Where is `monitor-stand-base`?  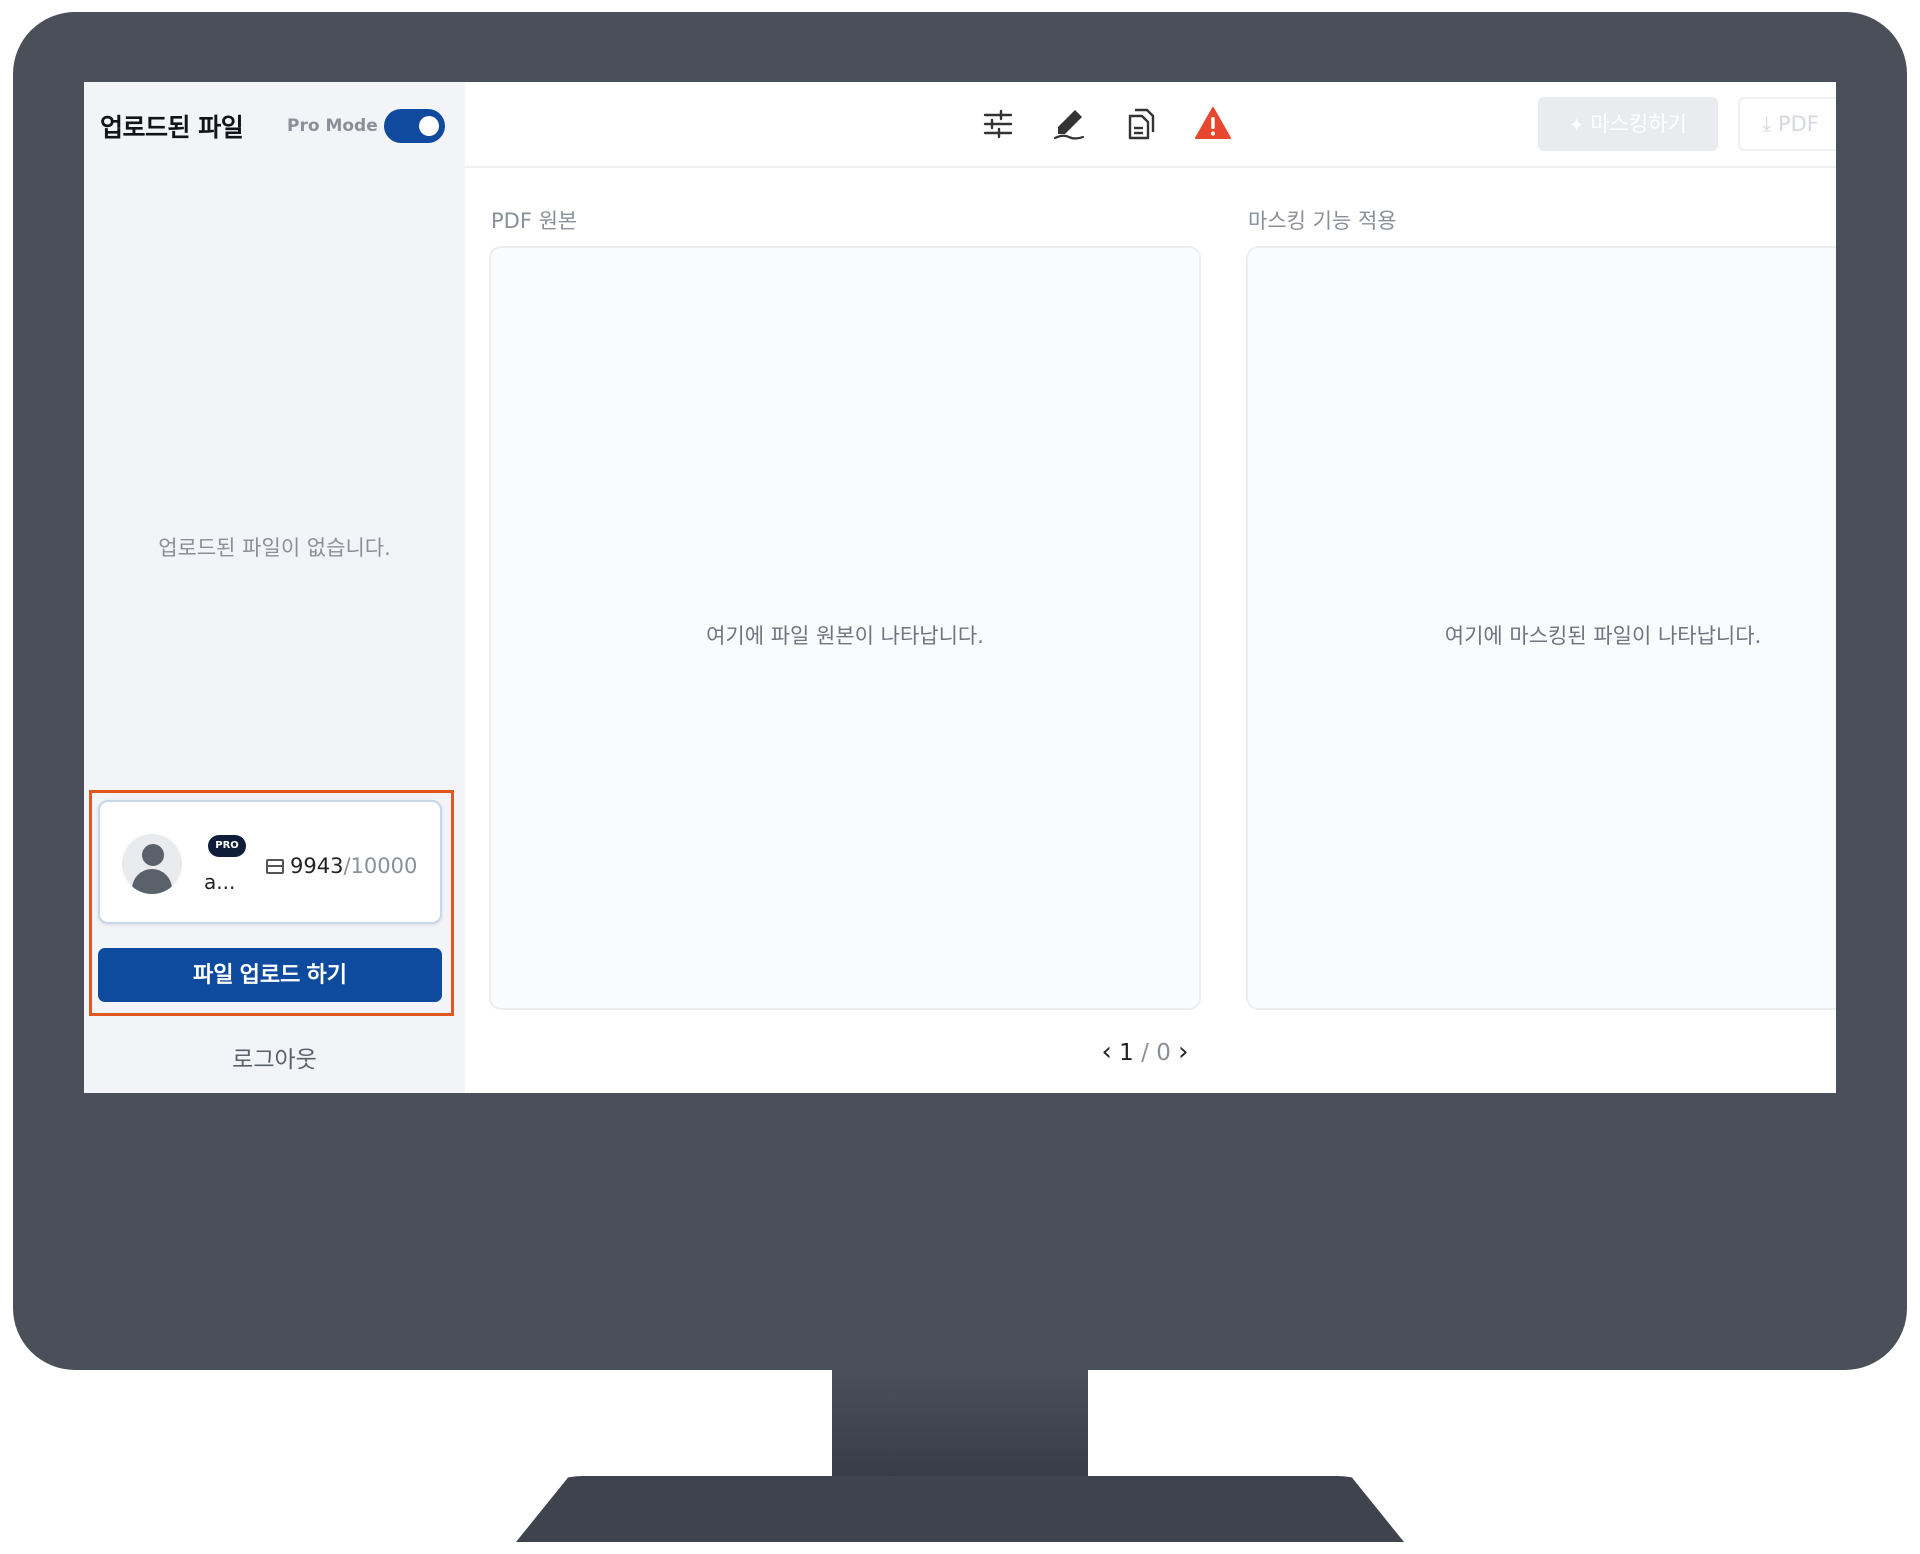 monitor-stand-base is located at coordinates (960, 1509).